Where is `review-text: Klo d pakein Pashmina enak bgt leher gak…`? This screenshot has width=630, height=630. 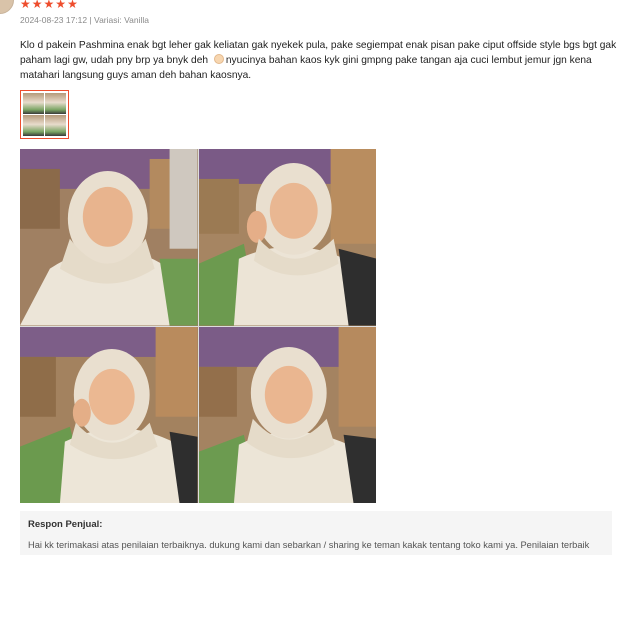
review-text: Klo d pakein Pashmina enak bgt leher gak… is located at coordinates (320, 60).